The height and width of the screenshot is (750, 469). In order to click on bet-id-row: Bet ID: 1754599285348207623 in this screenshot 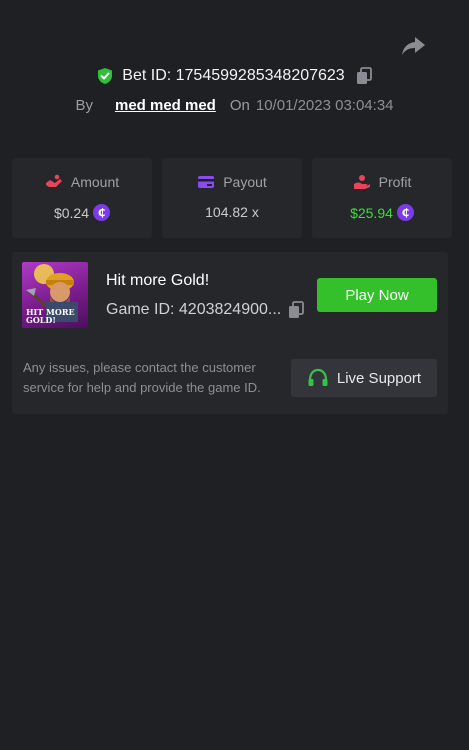, I will do `click(234, 76)`.